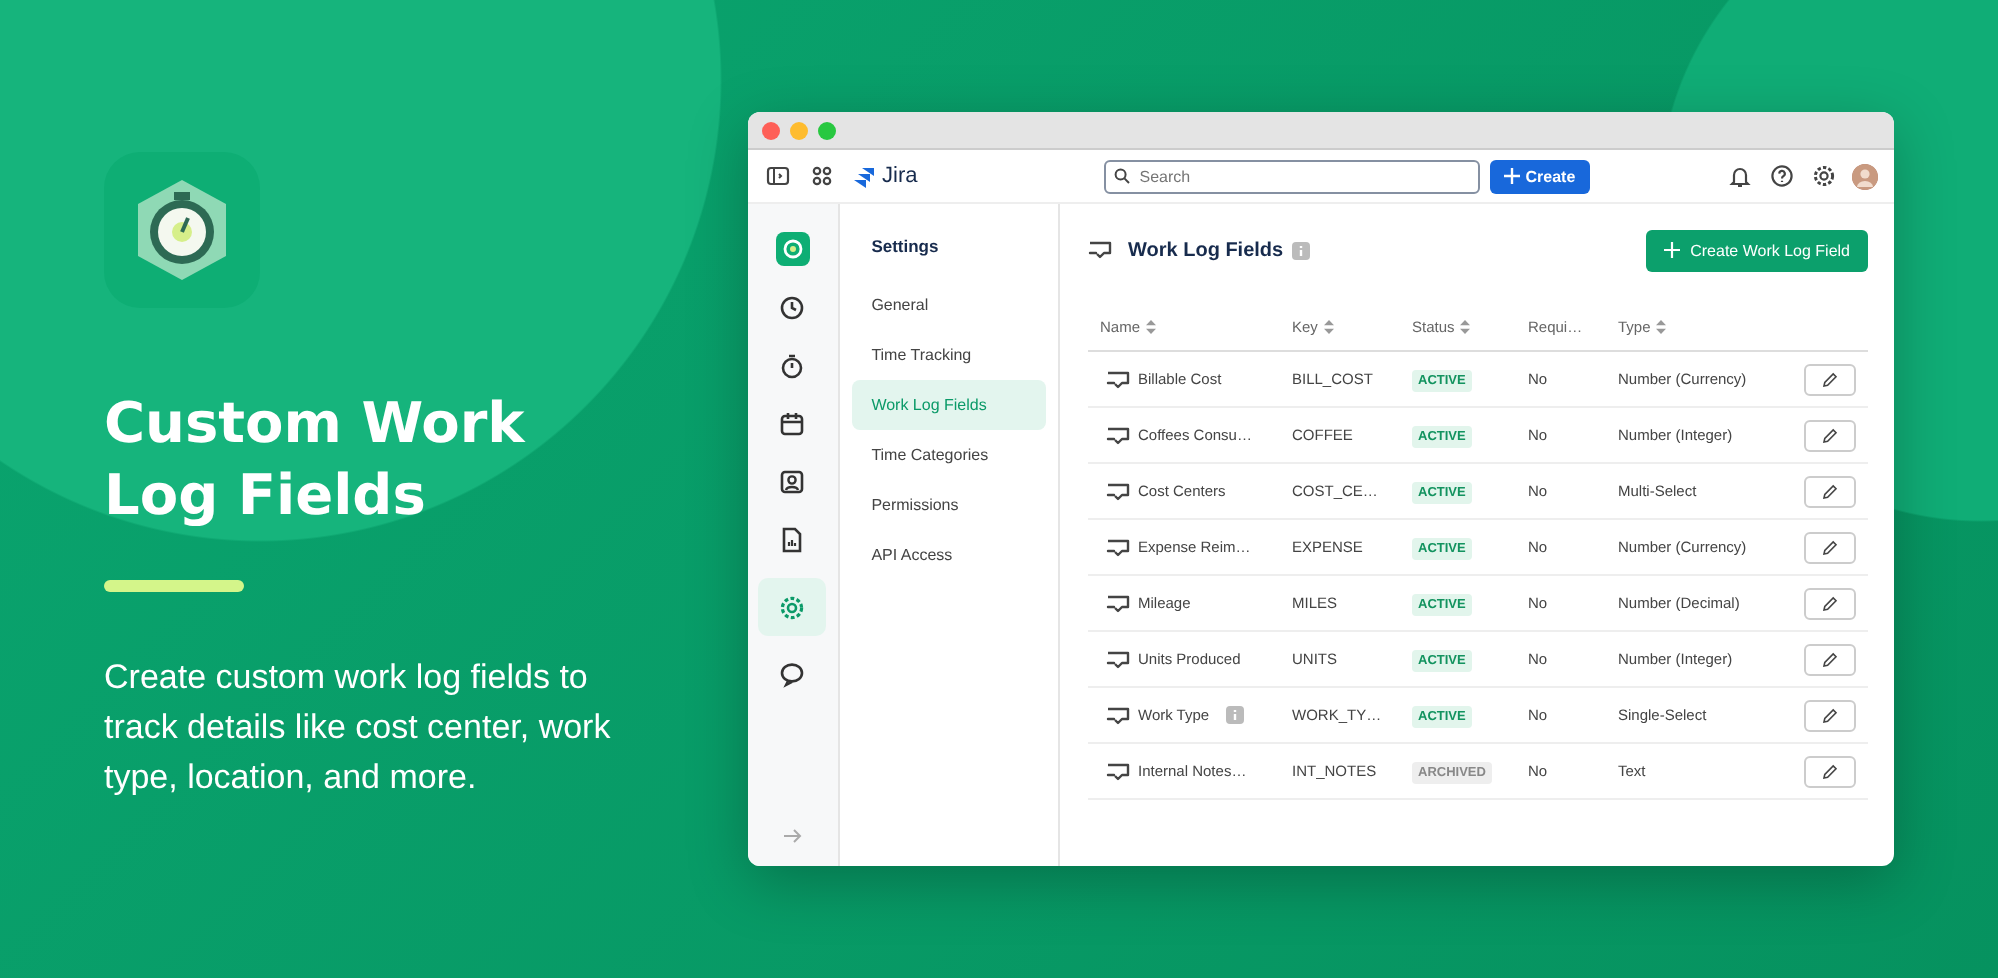  Describe the element at coordinates (865, 176) in the screenshot. I see `jira-logo-icon` at that location.